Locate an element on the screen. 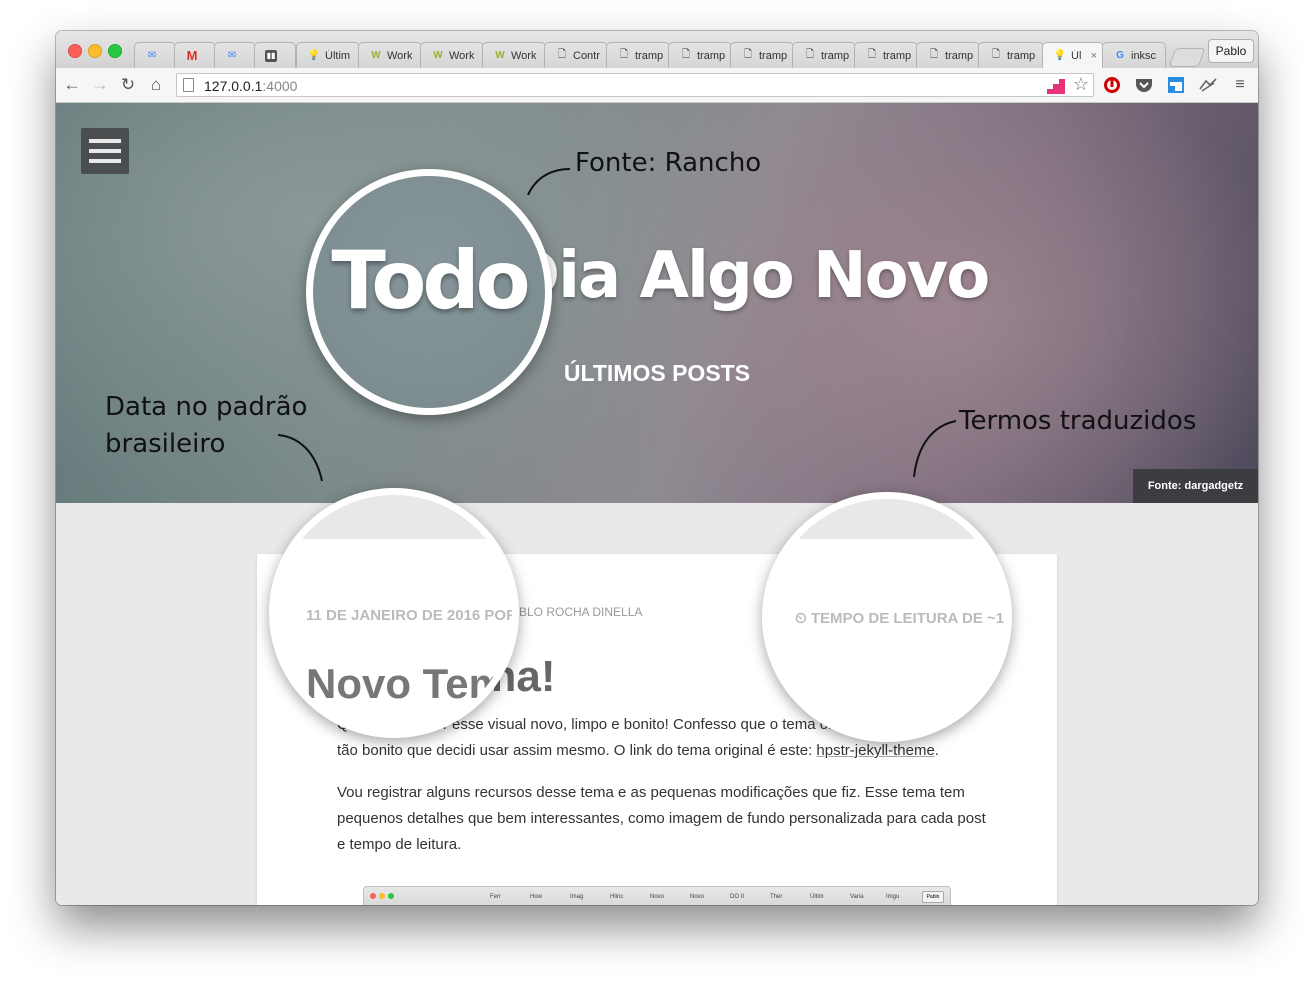  window-icon is located at coordinates (1176, 85).